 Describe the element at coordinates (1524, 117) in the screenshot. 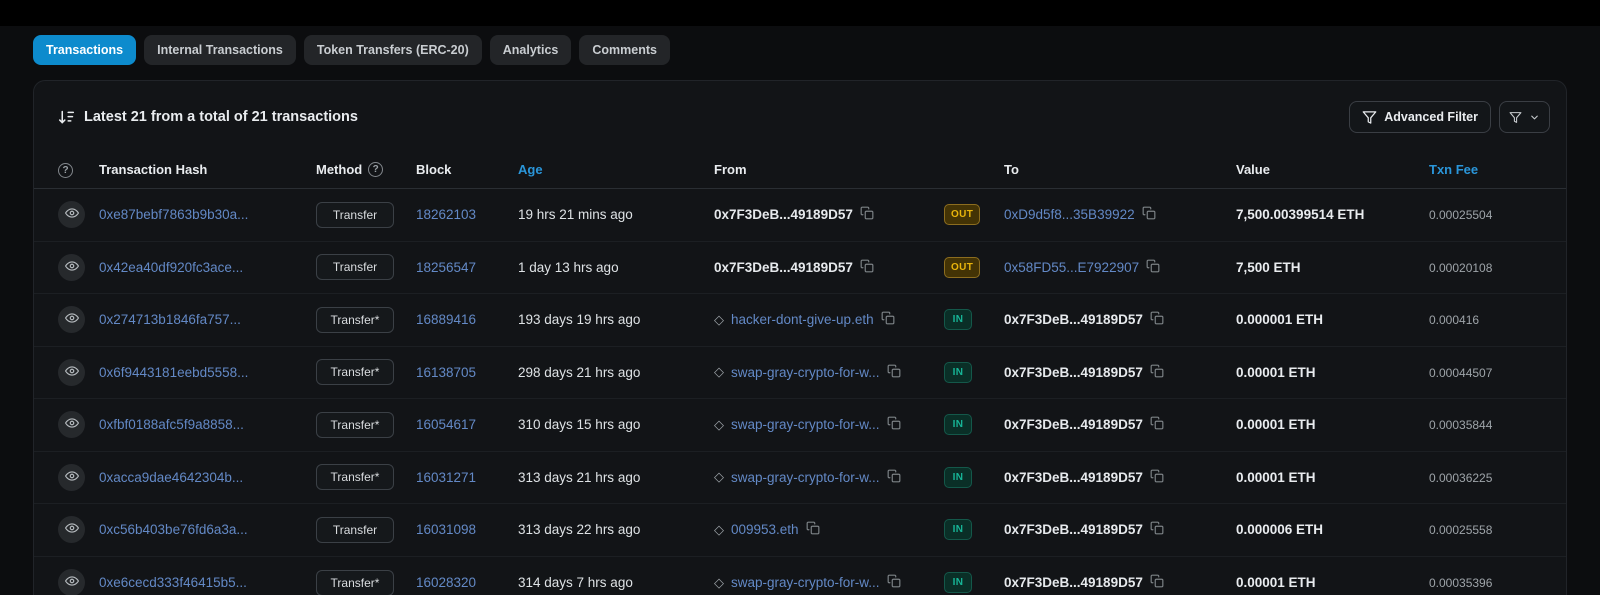

I see `filter-dropdown-button` at that location.